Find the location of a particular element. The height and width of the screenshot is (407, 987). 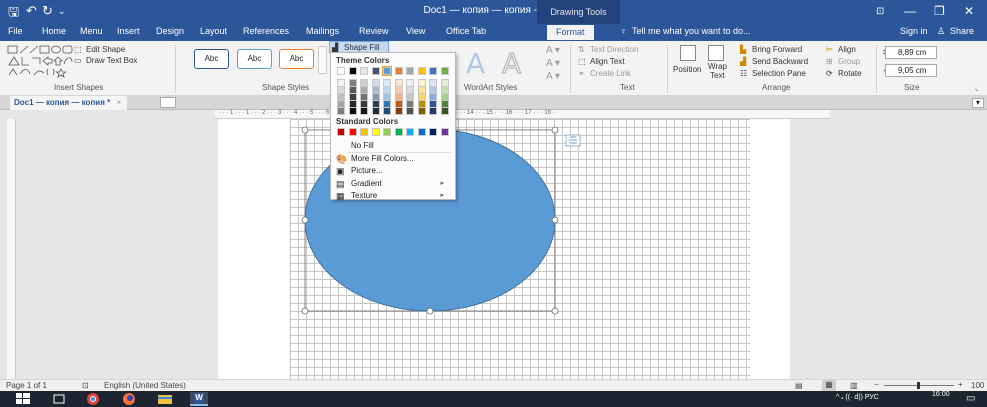

web-layout-icon: ▥ is located at coordinates (854, 385).